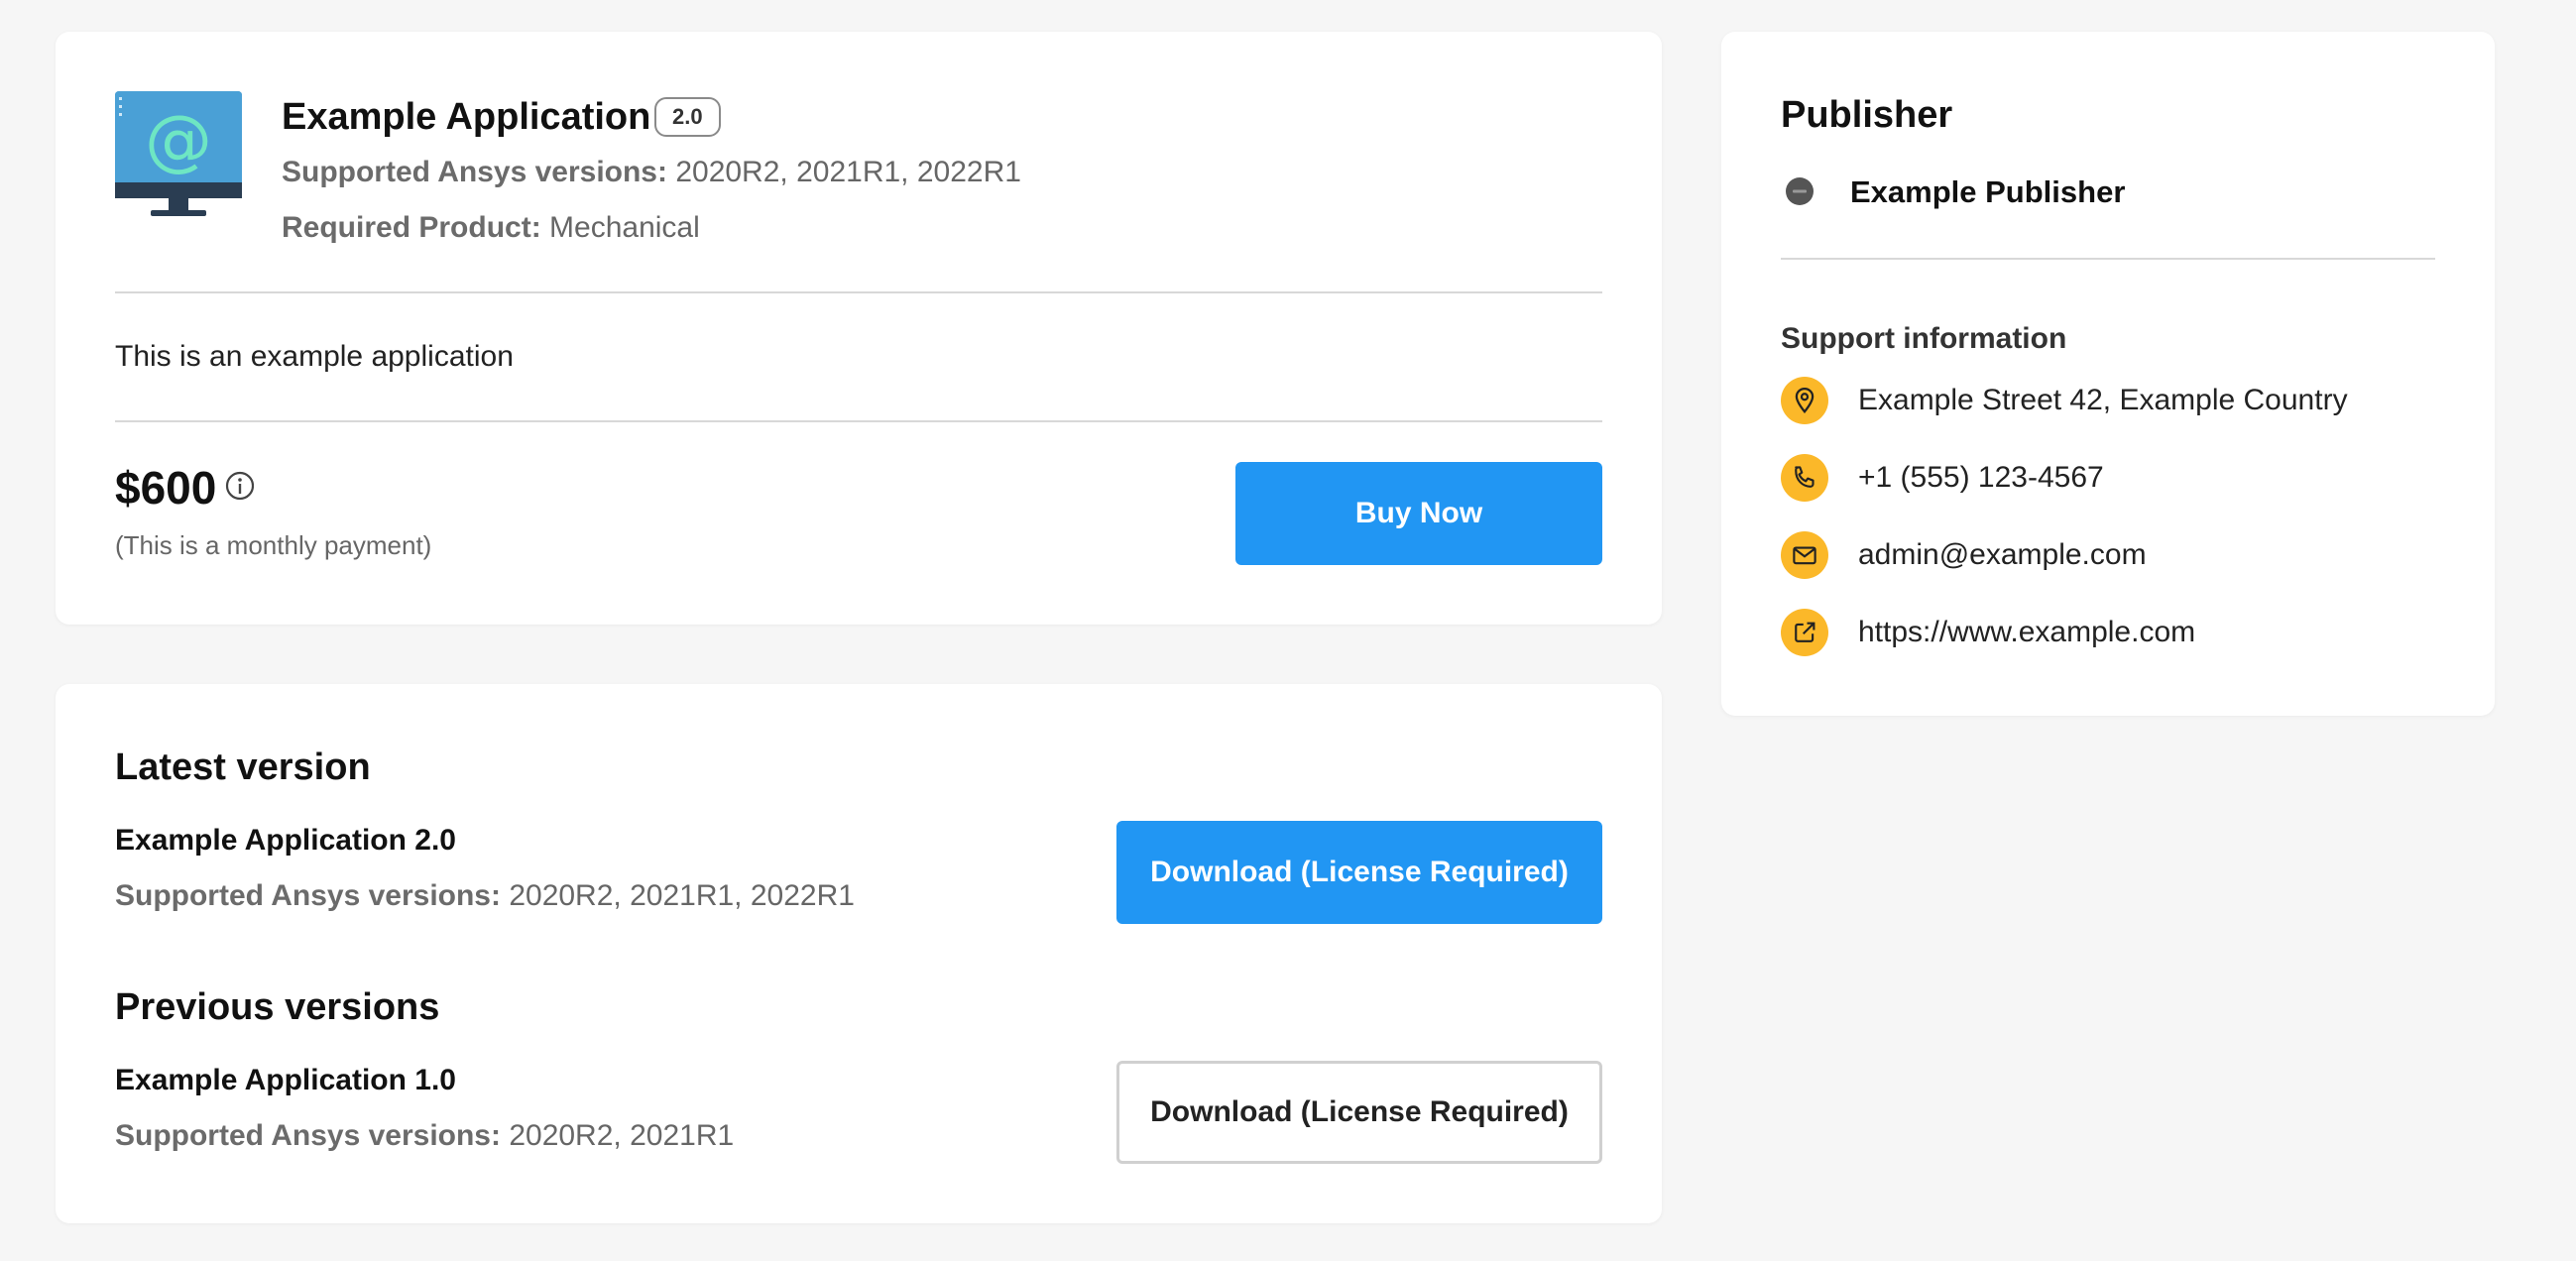 The height and width of the screenshot is (1261, 2576). Describe the element at coordinates (1804, 632) in the screenshot. I see `external-link-icon` at that location.